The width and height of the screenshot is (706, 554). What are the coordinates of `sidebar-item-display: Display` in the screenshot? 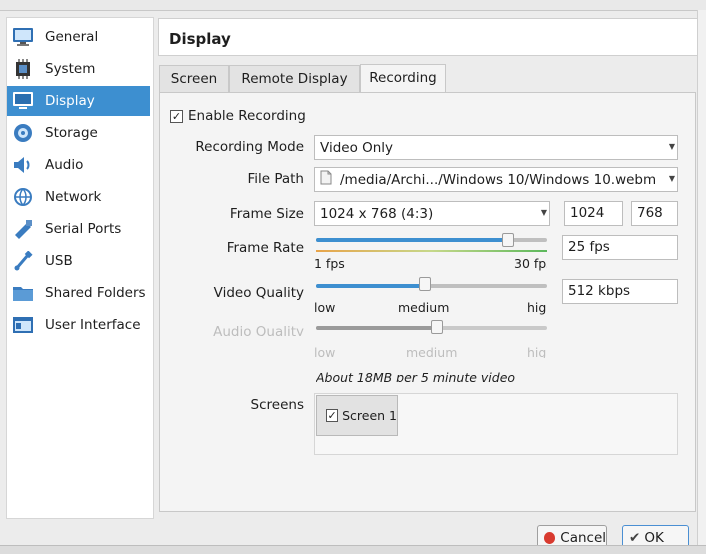 It's located at (78, 101).